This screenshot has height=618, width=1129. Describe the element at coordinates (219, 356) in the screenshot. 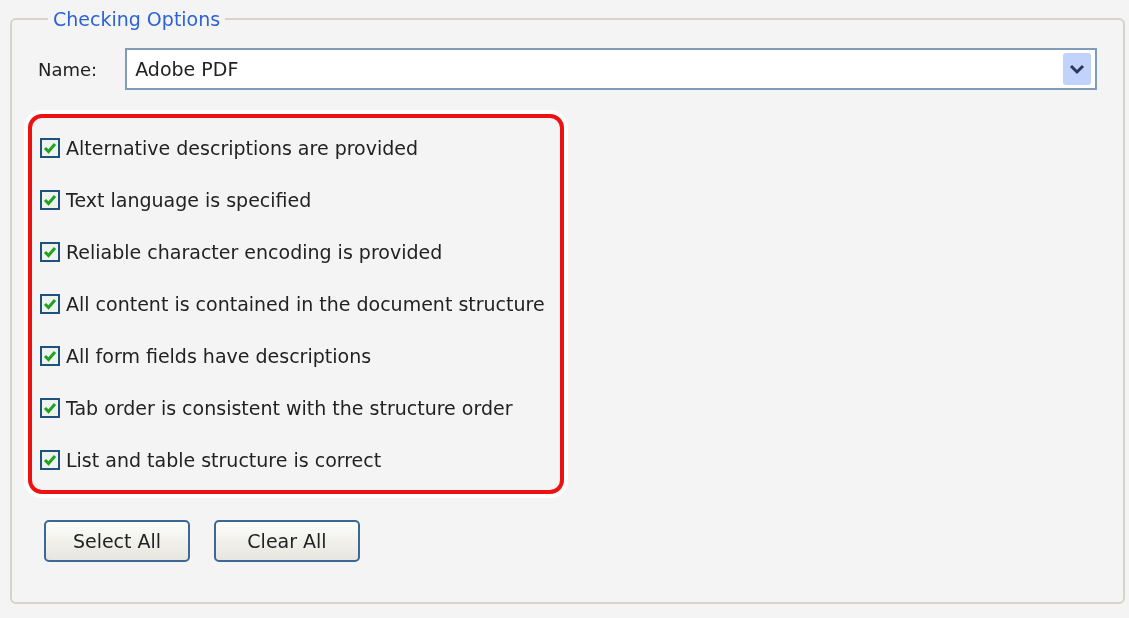

I see `option-label: All form fields have descriptions` at that location.